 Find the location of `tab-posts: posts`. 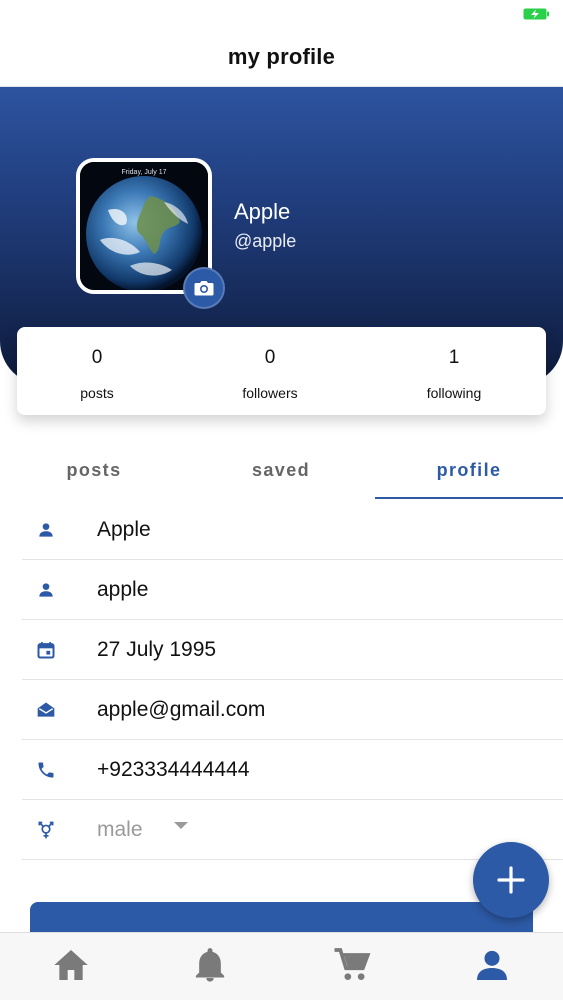

tab-posts: posts is located at coordinates (94, 470).